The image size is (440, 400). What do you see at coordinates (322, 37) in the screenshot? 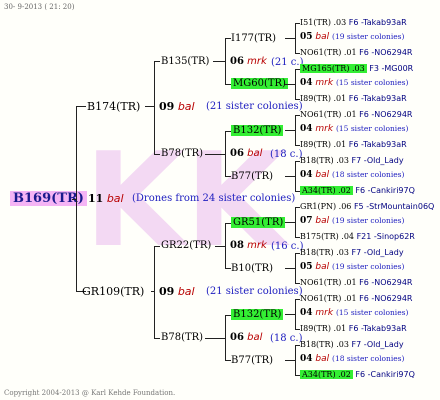
I see `gen4-mark: bal` at bounding box center [322, 37].